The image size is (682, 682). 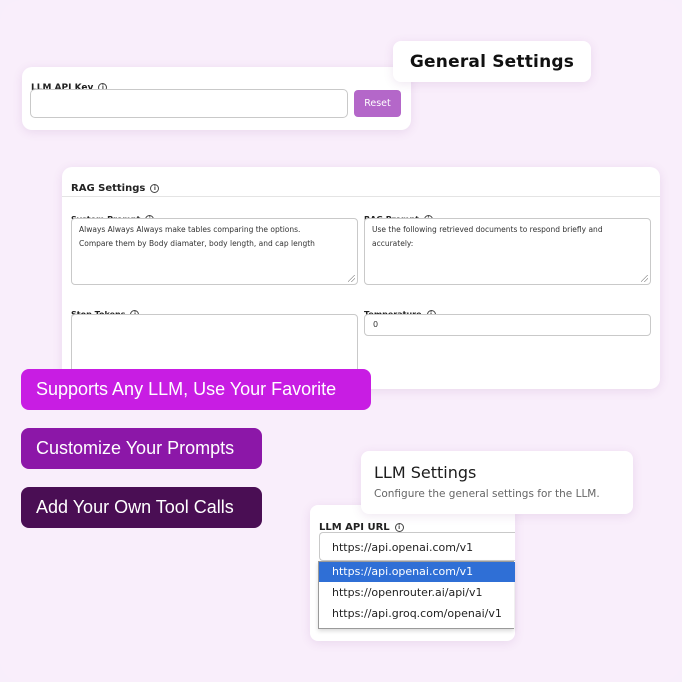 I want to click on feature-pill-label: Customize Your Prompts, so click(x=135, y=448).